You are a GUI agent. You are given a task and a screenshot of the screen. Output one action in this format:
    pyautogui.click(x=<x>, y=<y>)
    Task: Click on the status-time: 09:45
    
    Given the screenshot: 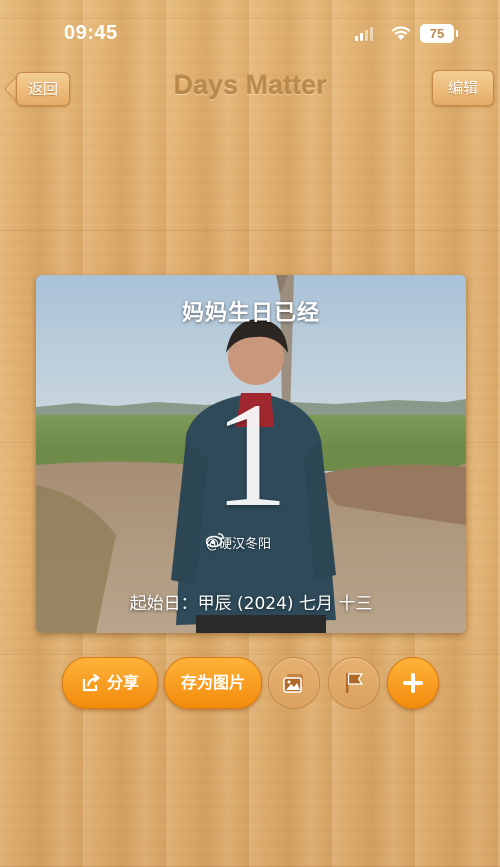 What is the action you would take?
    pyautogui.click(x=91, y=33)
    